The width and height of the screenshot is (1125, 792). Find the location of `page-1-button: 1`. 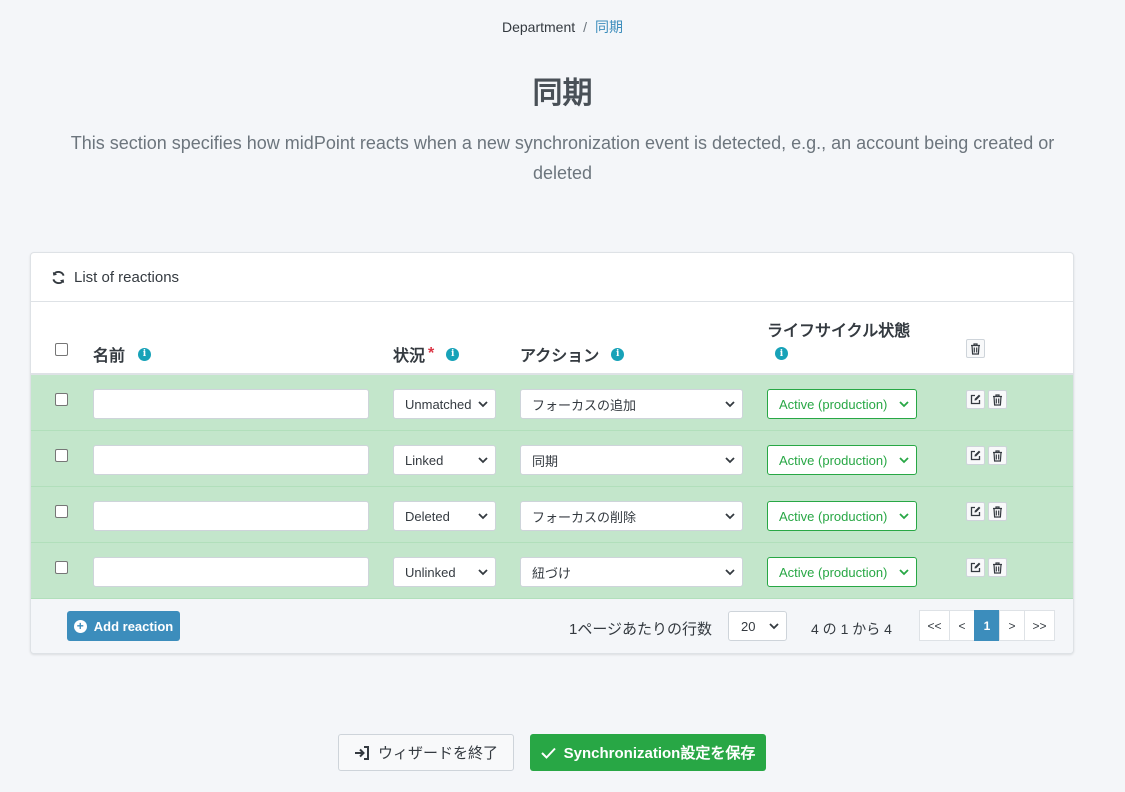

page-1-button: 1 is located at coordinates (987, 625).